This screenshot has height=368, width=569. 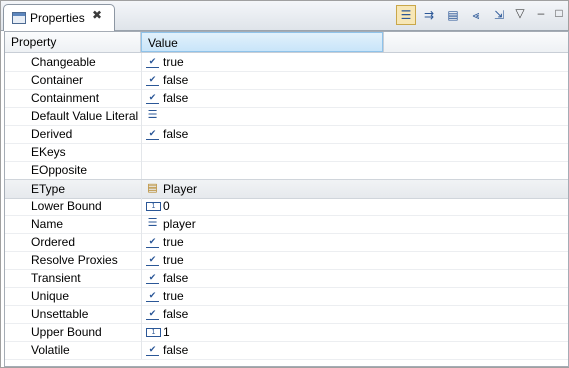 What do you see at coordinates (286, 134) in the screenshot?
I see `table-row: Derived ✔ false` at bounding box center [286, 134].